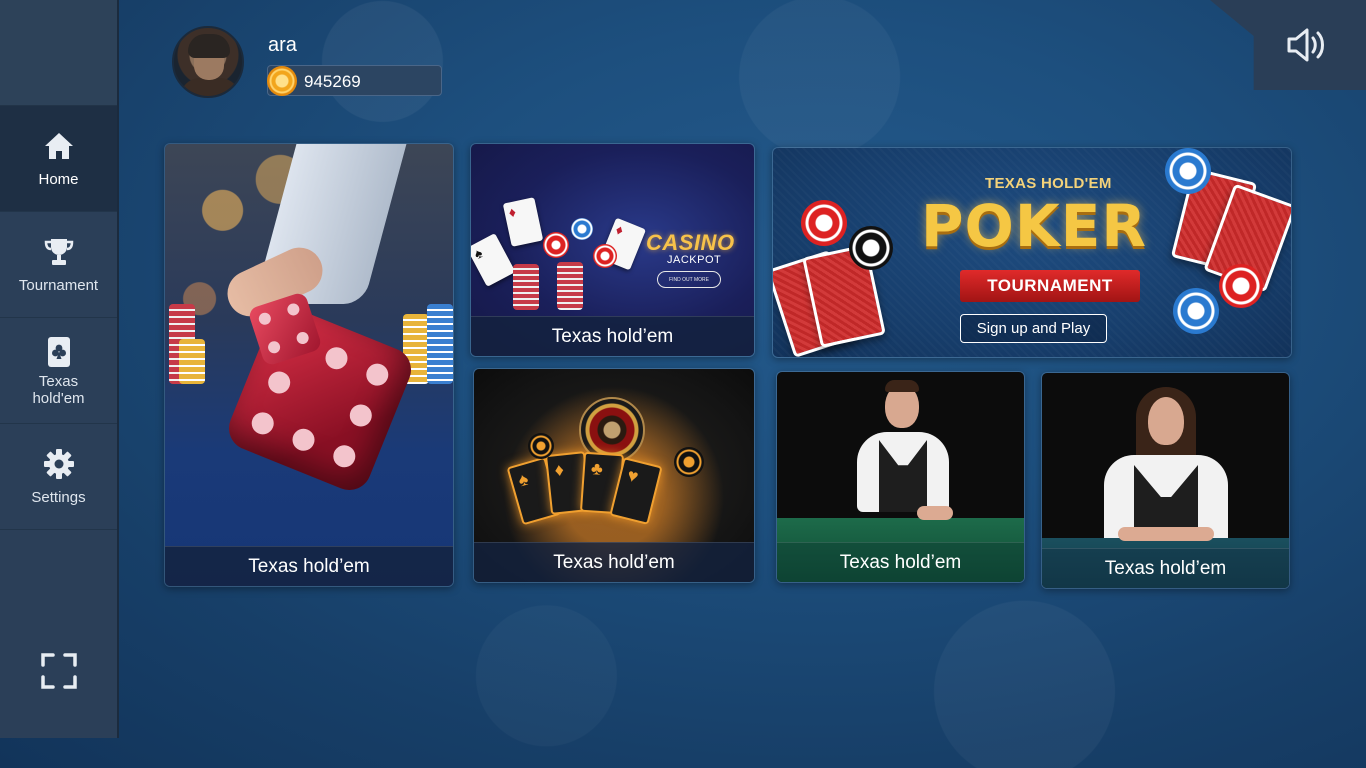 This screenshot has height=768, width=1366. I want to click on red-die-large, so click(320, 399).